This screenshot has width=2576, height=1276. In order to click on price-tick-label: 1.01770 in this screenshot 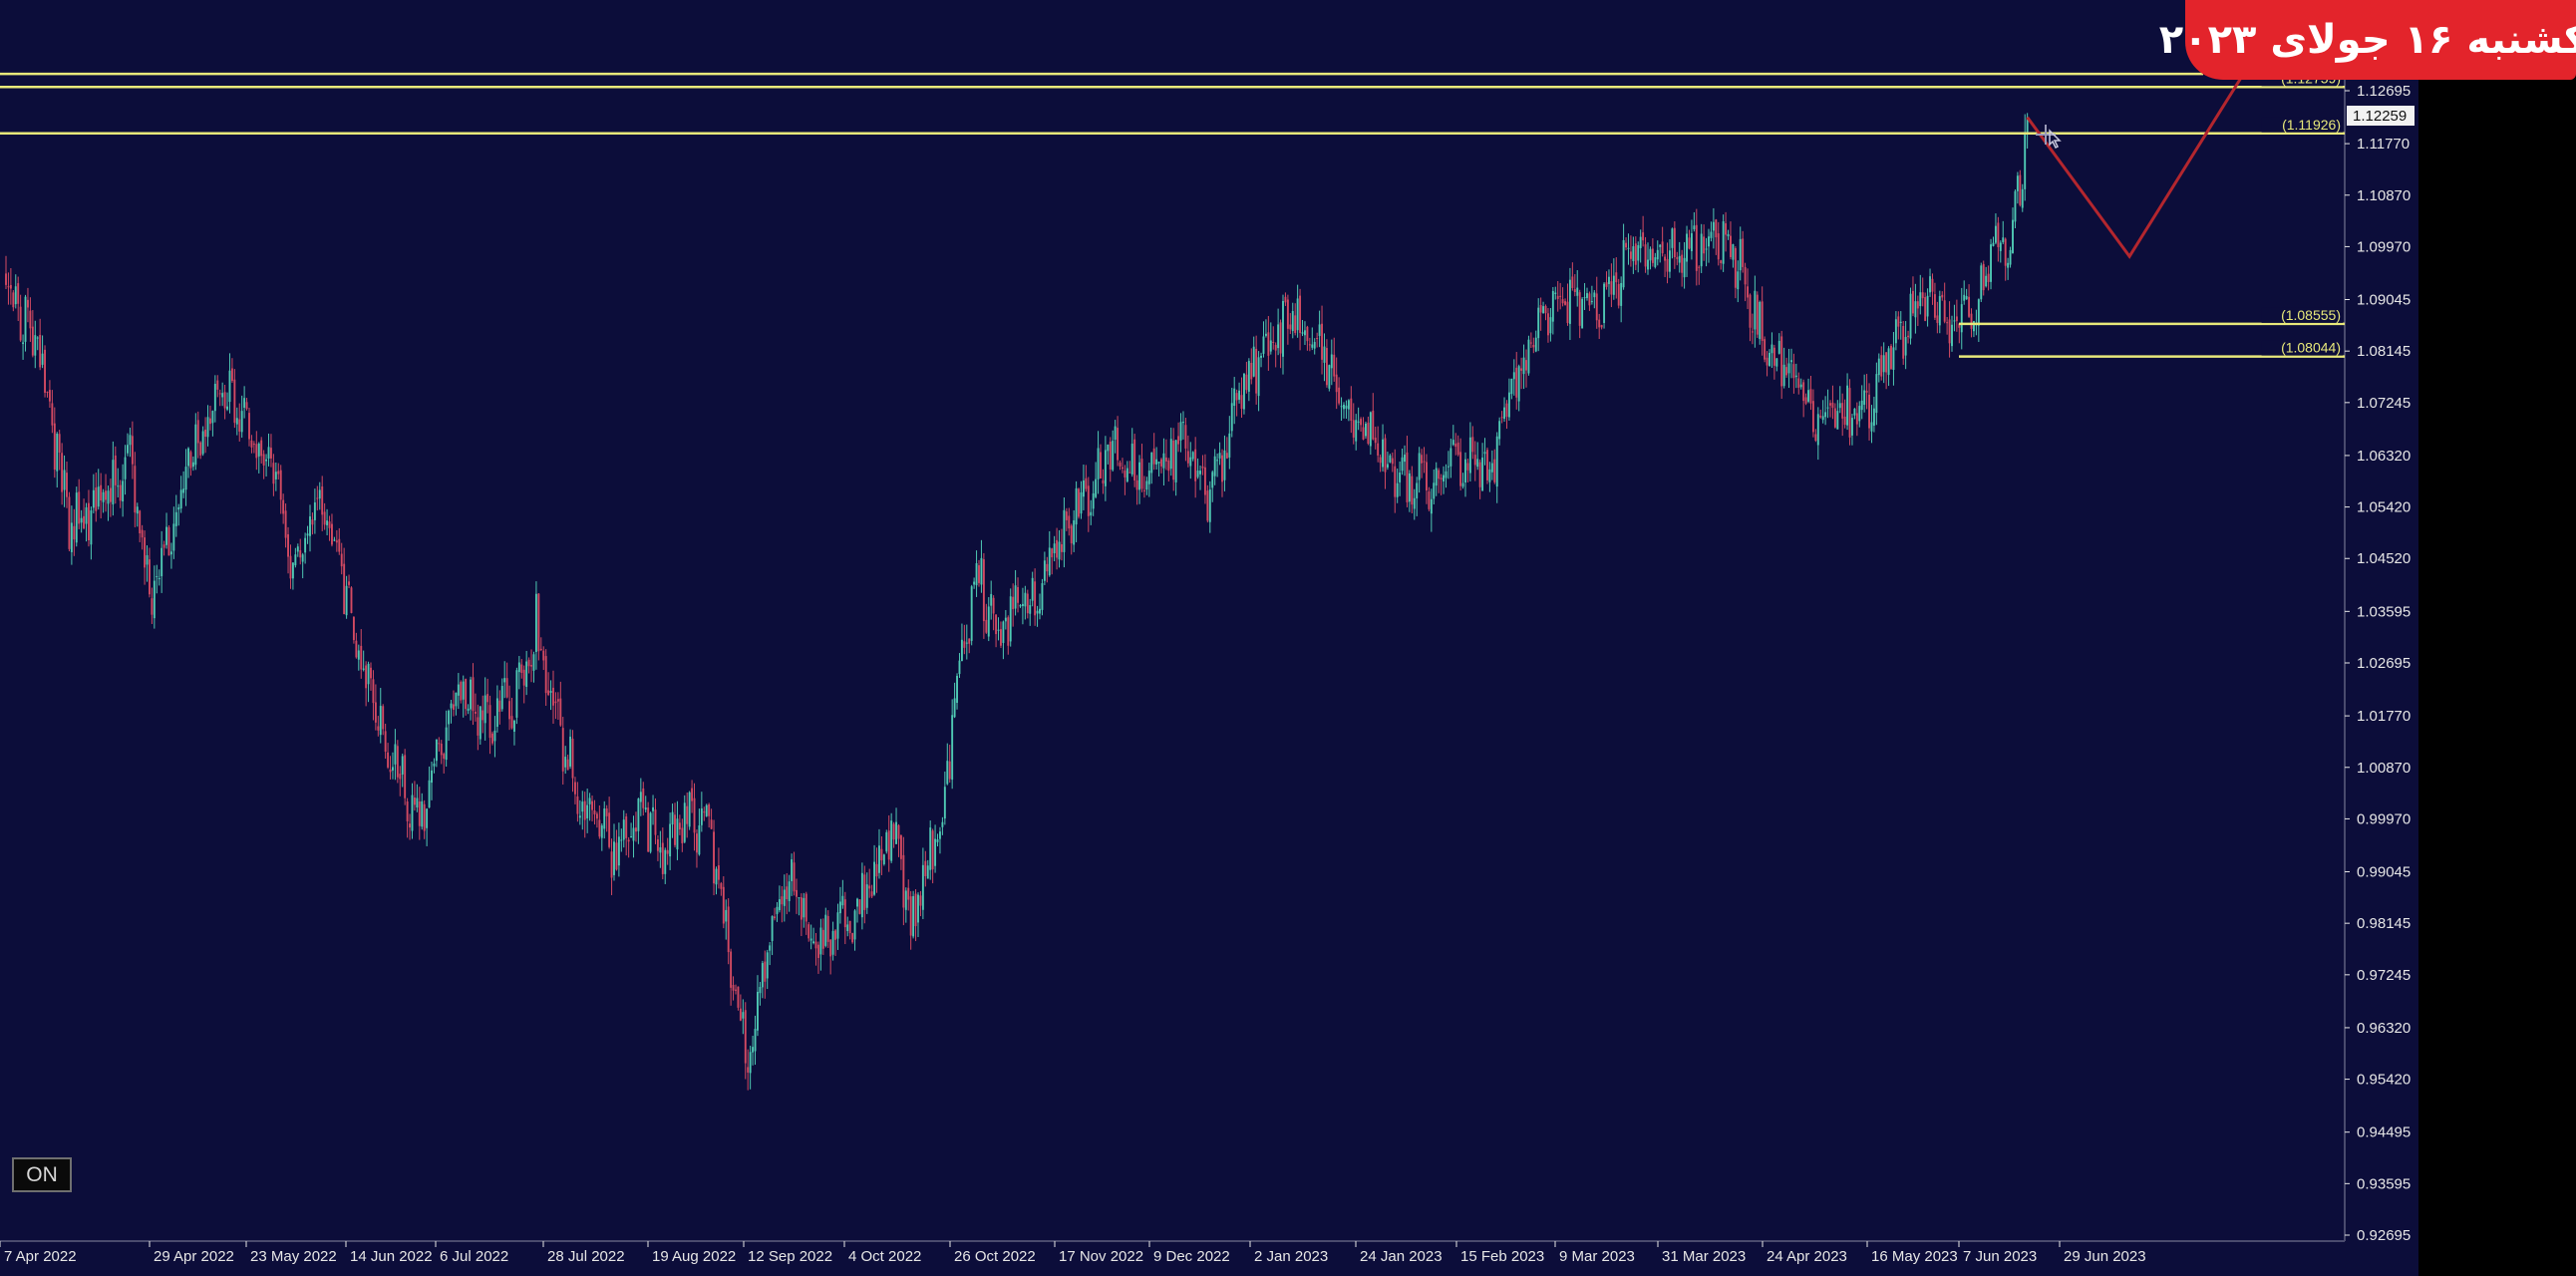, I will do `click(2384, 716)`.